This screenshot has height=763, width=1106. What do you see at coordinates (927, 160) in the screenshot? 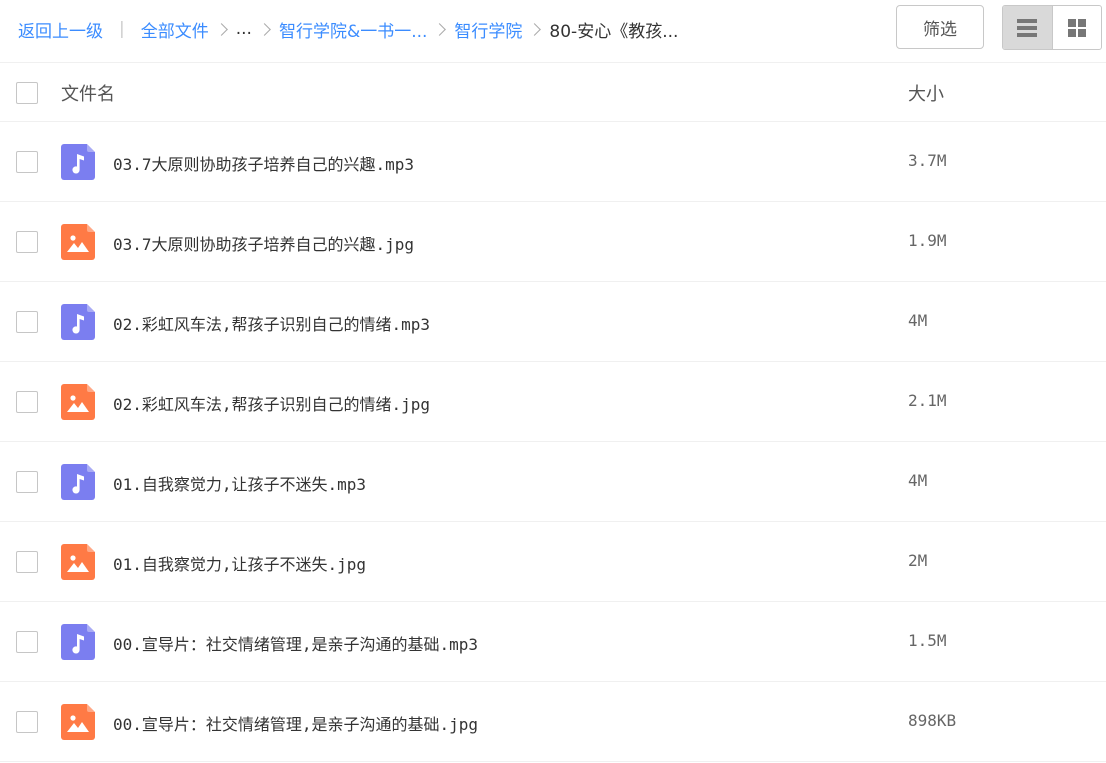
I see `file-size: 3.7M` at bounding box center [927, 160].